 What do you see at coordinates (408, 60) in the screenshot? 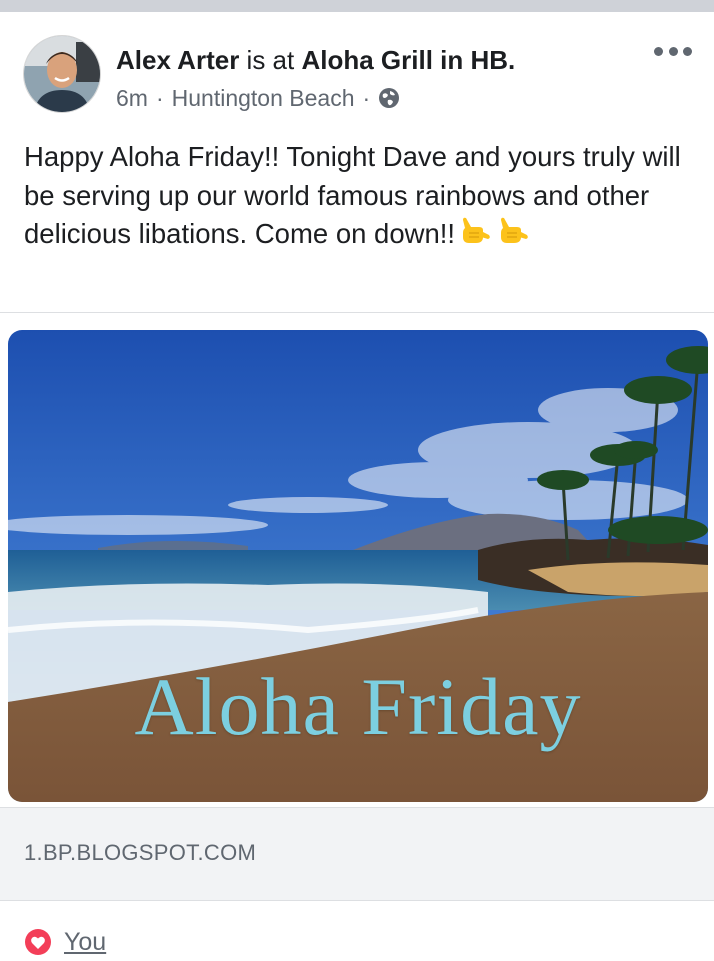
I see `place-name: Aloha Grill in HB.` at bounding box center [408, 60].